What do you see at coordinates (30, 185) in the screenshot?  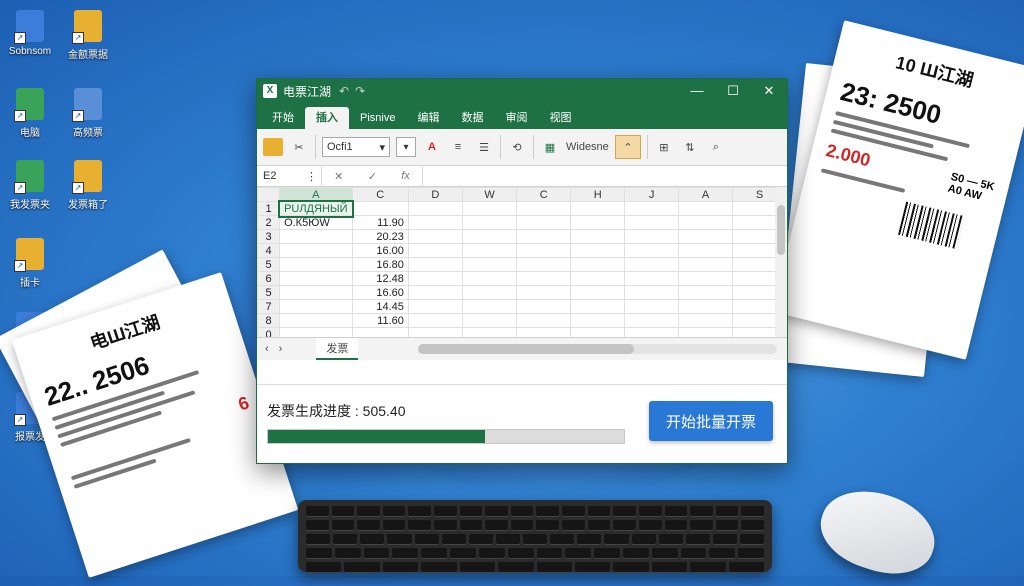 I see `desktop-icon: ↗ 我发票夹` at bounding box center [30, 185].